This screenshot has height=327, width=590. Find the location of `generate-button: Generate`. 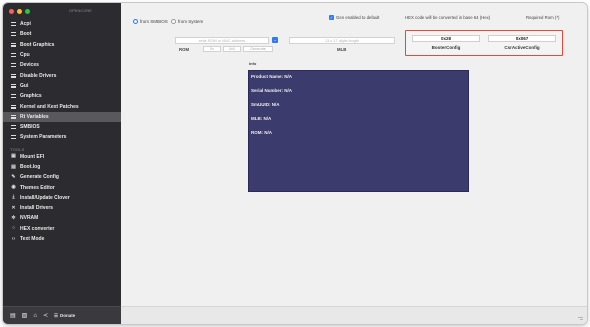

generate-button: Generate is located at coordinates (258, 49).